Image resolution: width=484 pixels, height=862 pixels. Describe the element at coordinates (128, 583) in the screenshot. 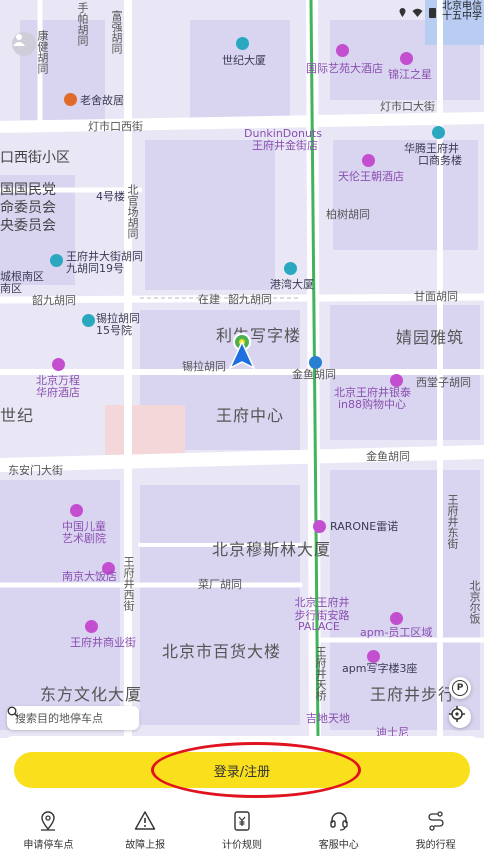

I see `map-label: 王府井西街` at that location.